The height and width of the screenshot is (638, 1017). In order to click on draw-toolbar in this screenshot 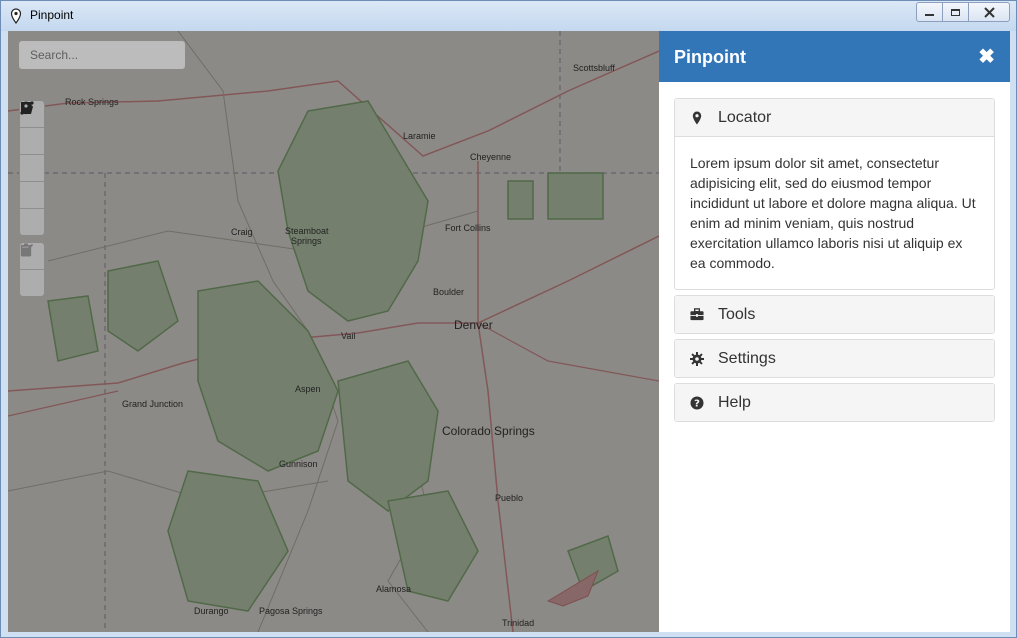, I will do `click(32, 168)`.